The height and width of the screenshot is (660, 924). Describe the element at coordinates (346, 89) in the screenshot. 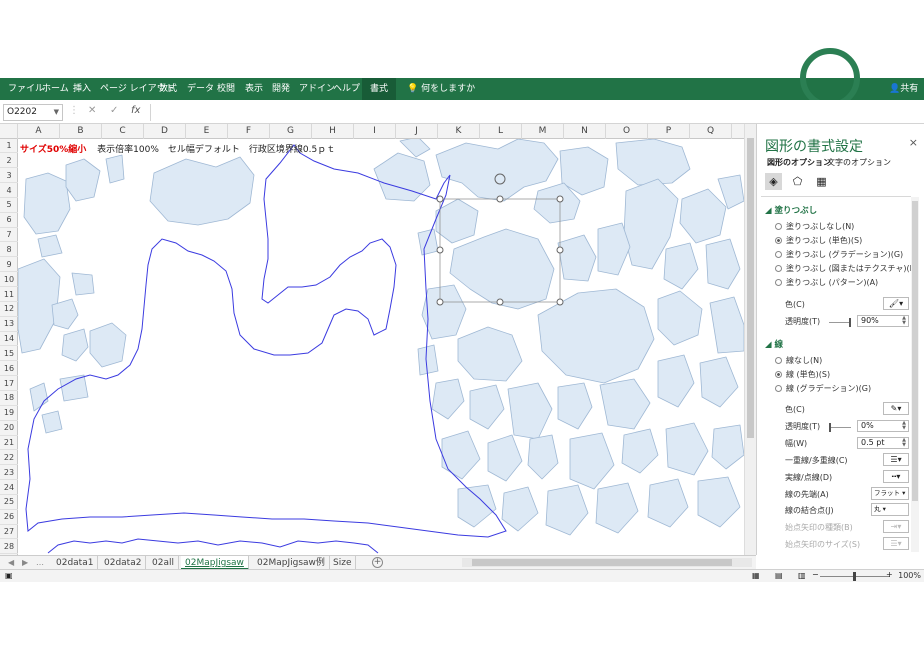

I see `tab-help: ヘルプ` at that location.